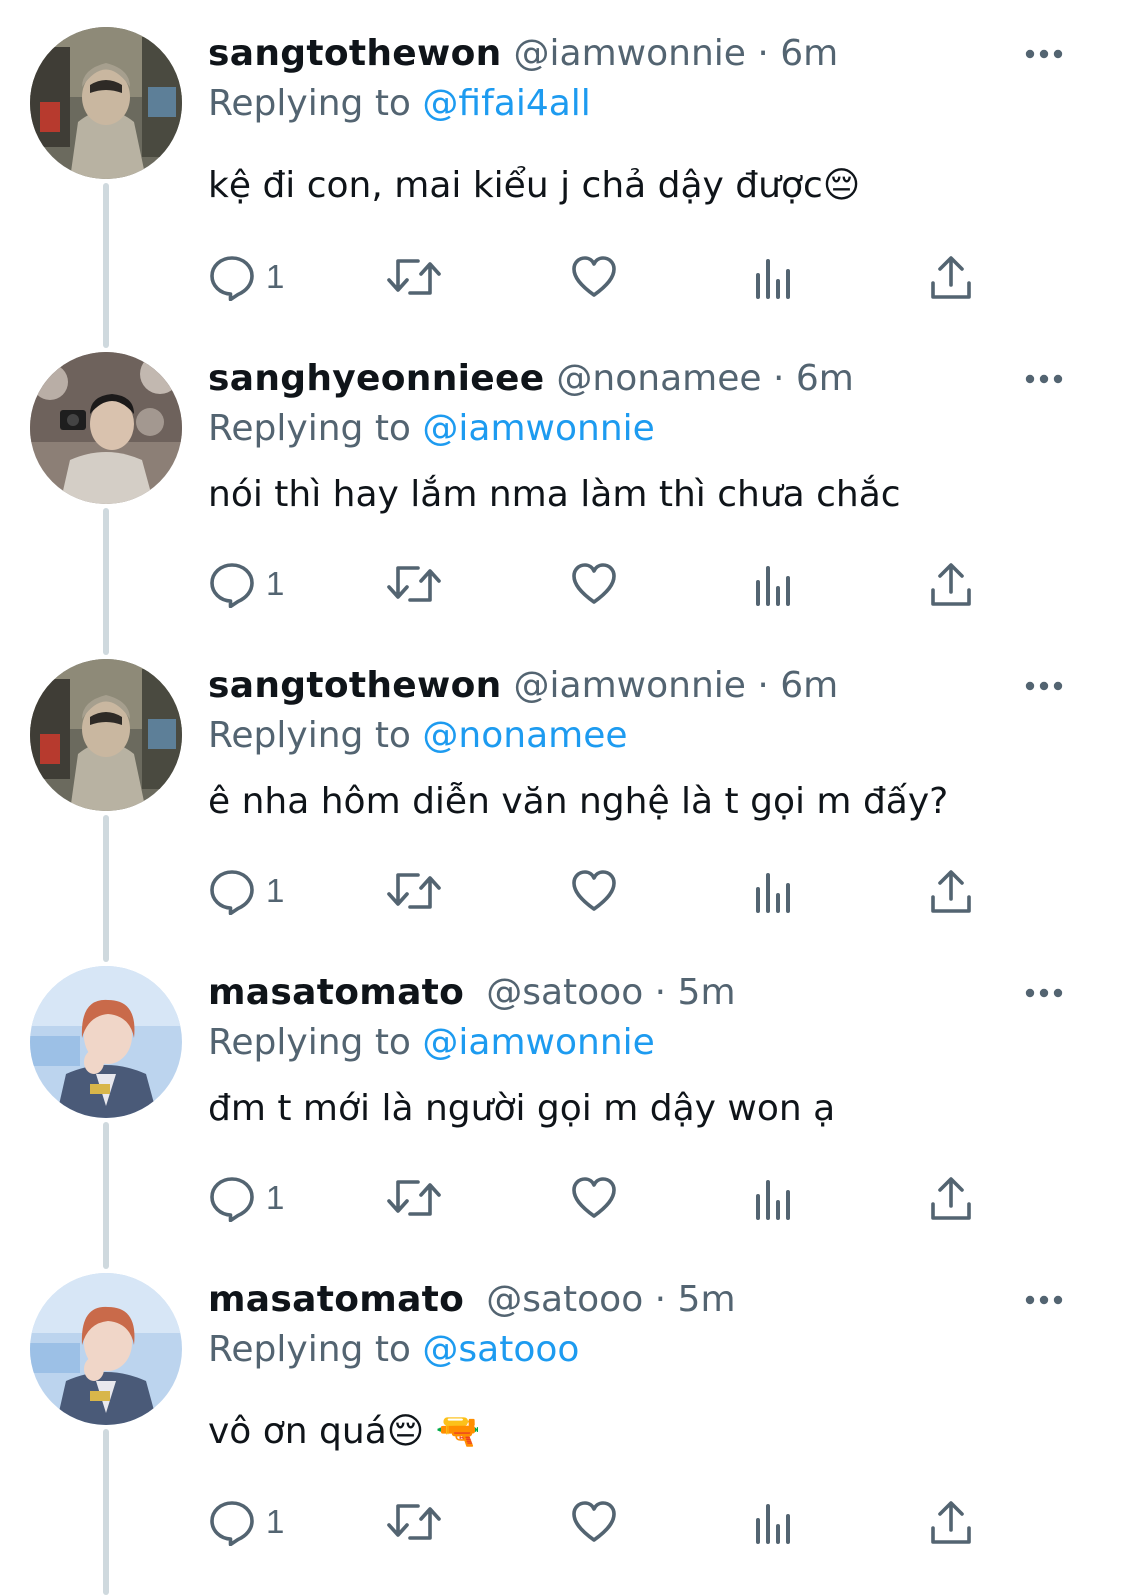 The image size is (1125, 1595). Describe the element at coordinates (705, 378) in the screenshot. I see `handle-and-time: @nonamee · 6m` at that location.